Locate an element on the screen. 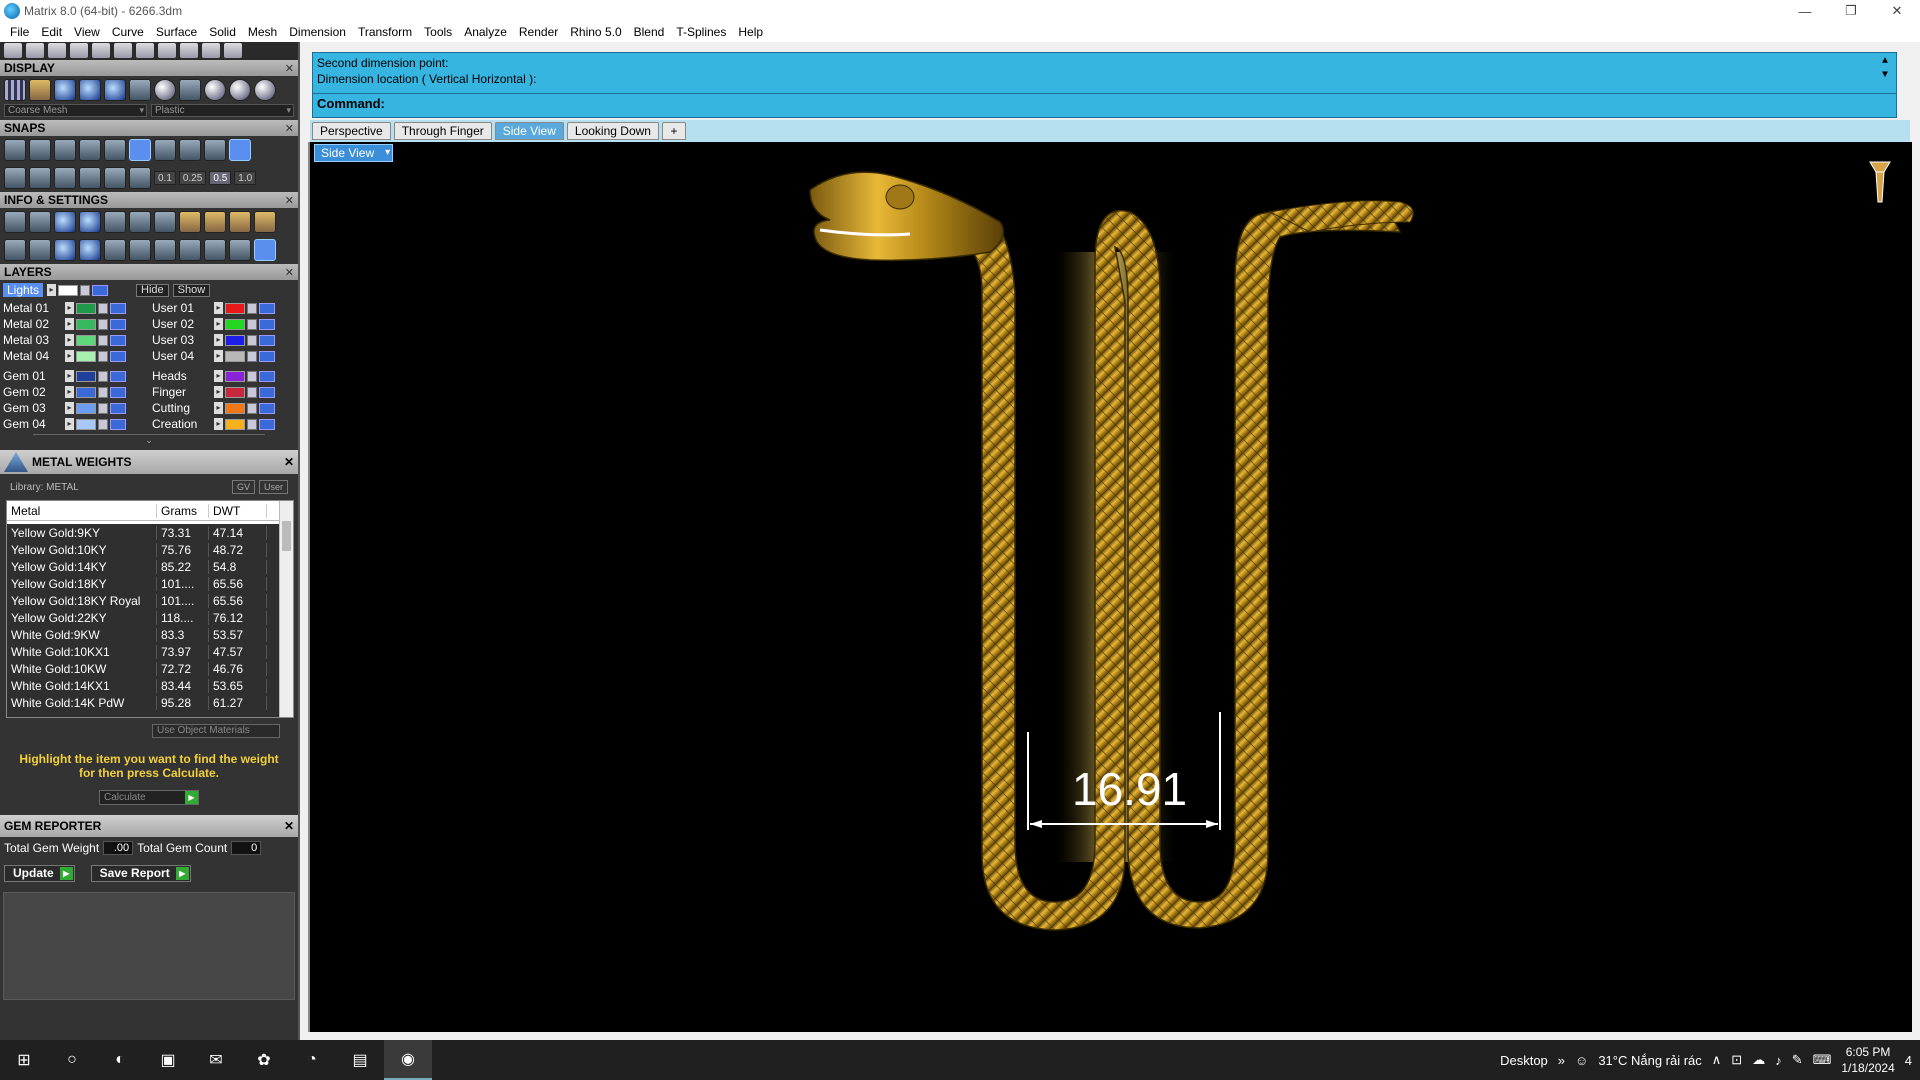 Image resolution: width=1920 pixels, height=1080 pixels. layer-name: User 03 is located at coordinates (182, 340).